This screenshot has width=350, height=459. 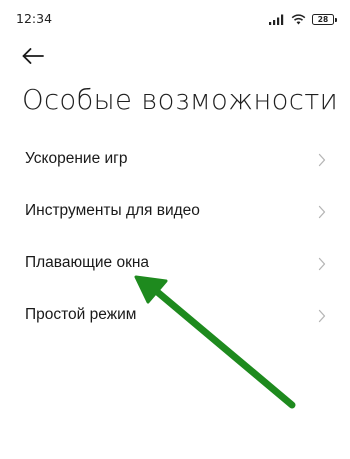 I want to click on battery-level: 28, so click(x=323, y=19).